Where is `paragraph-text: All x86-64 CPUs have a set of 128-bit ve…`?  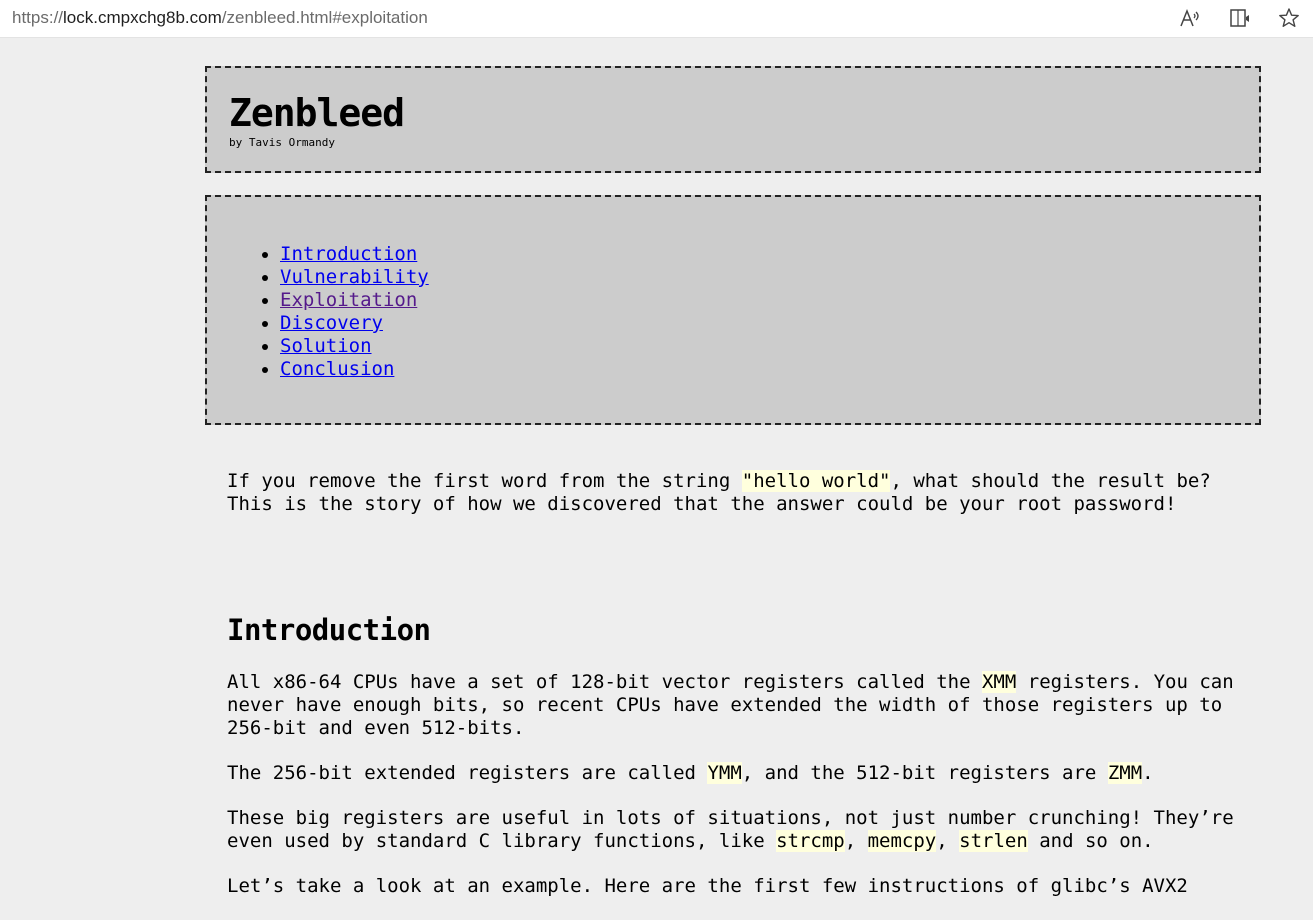
paragraph-text: All x86-64 CPUs have a set of 128-bit ve… is located at coordinates (604, 682).